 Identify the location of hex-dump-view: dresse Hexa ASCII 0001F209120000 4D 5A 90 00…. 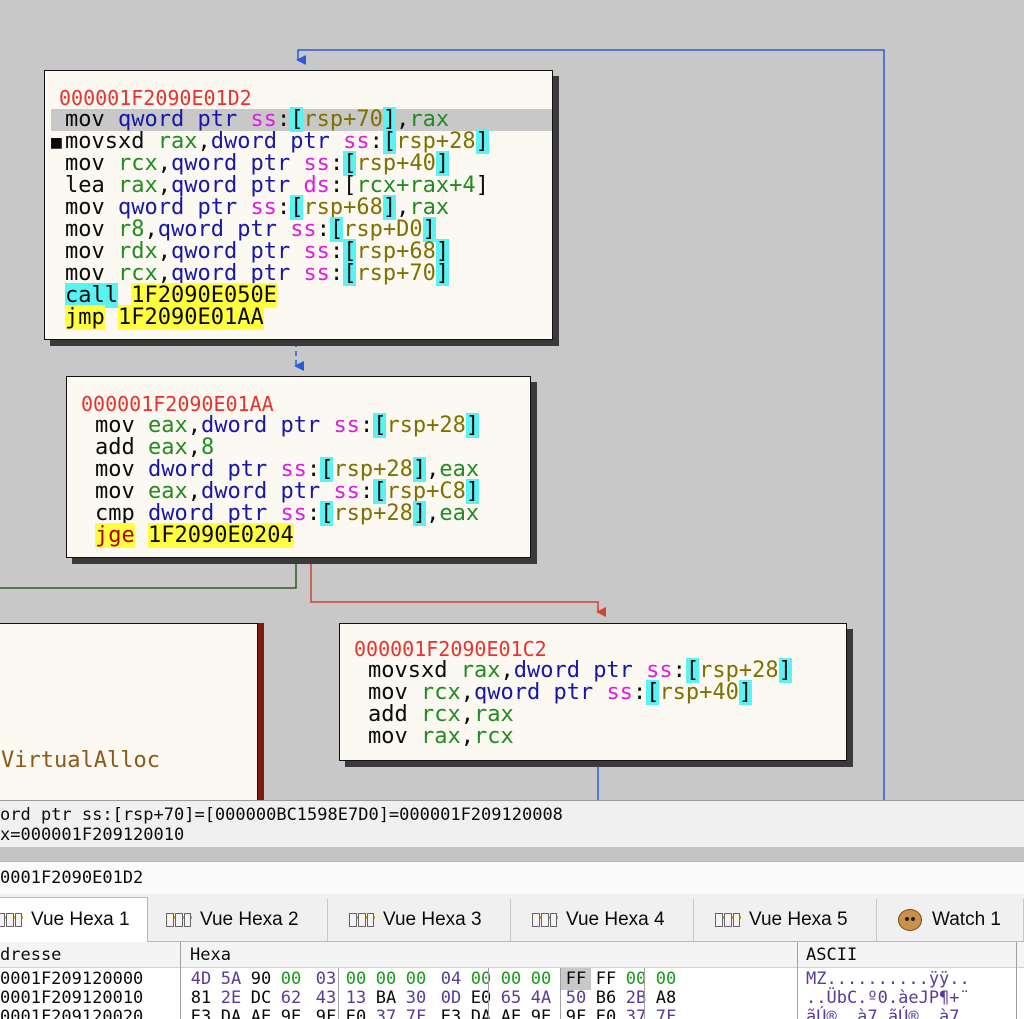
(512, 980).